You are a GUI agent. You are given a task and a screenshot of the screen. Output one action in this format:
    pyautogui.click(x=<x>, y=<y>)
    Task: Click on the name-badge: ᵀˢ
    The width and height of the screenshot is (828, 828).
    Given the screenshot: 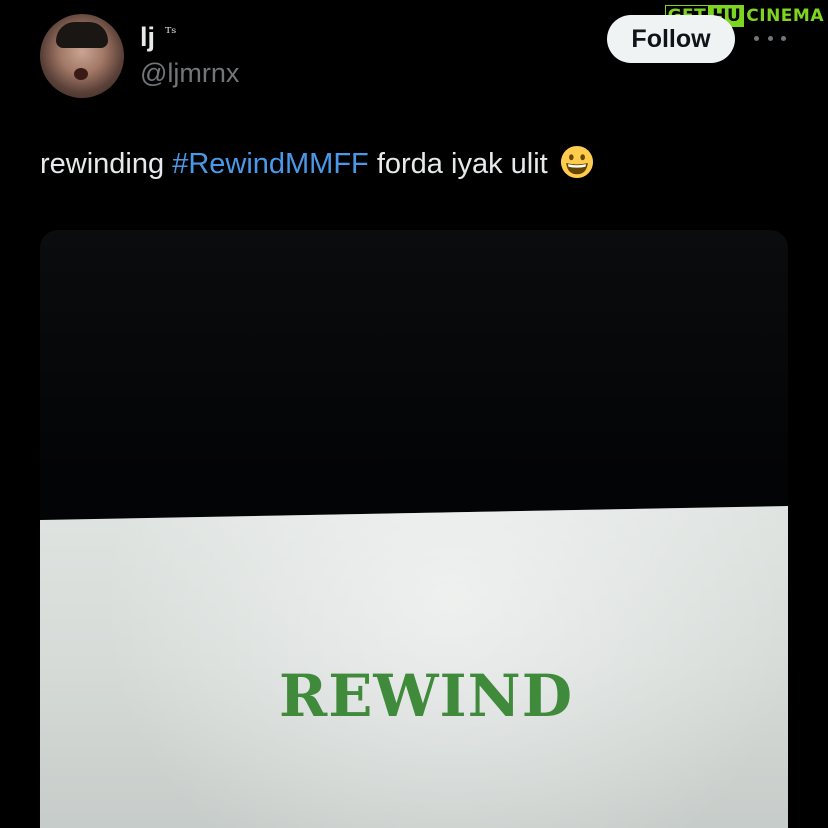 What is the action you would take?
    pyautogui.click(x=171, y=33)
    